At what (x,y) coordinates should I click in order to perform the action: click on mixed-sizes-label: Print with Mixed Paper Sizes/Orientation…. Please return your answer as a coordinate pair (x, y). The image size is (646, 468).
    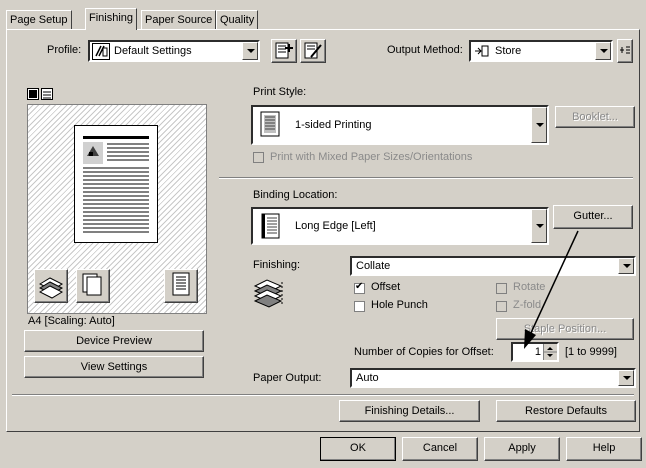
    Looking at the image, I should click on (371, 157).